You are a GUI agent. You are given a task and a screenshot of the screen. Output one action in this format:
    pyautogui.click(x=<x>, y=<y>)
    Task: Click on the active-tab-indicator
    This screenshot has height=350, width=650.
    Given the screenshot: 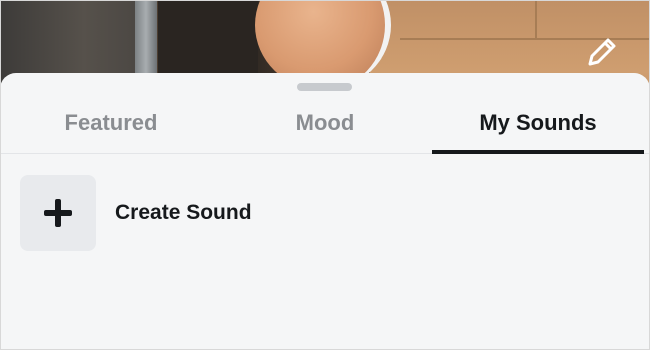 What is the action you would take?
    pyautogui.click(x=538, y=152)
    